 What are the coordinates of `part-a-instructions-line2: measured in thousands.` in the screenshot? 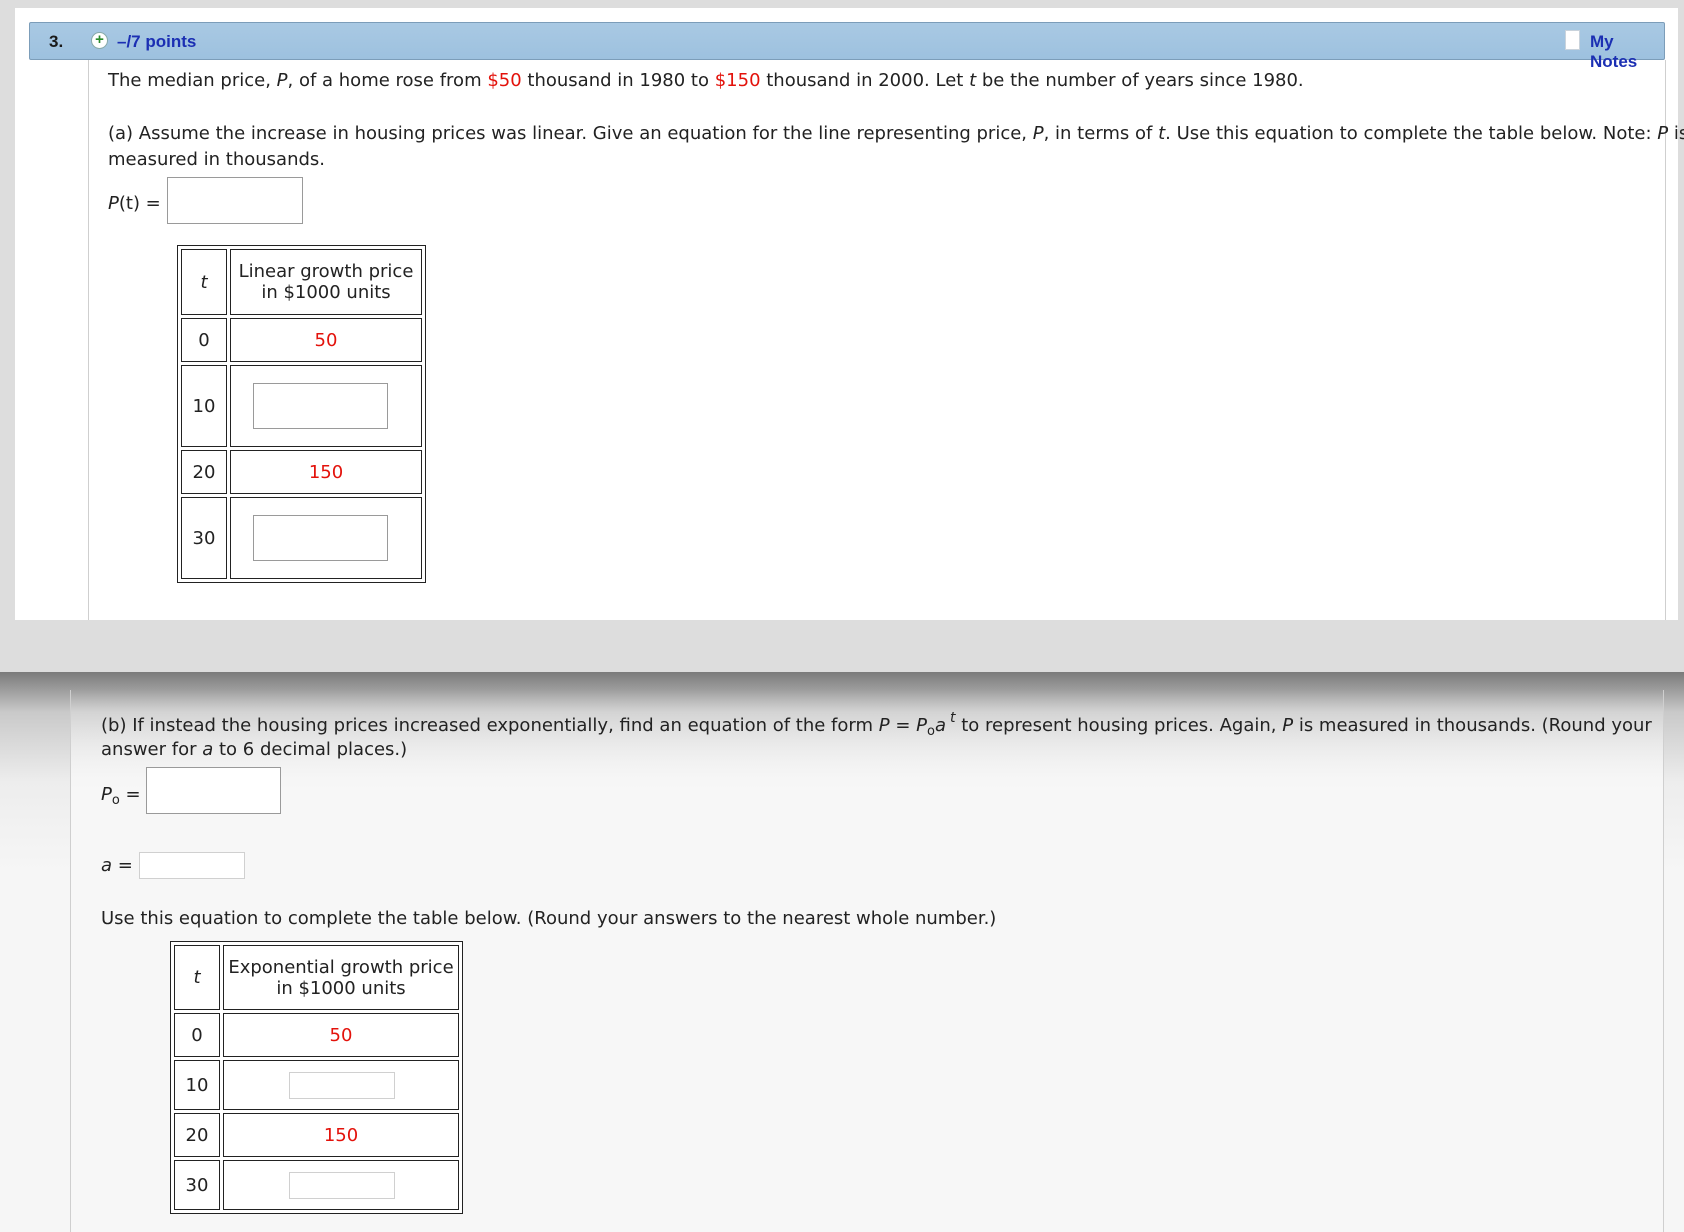 It's located at (217, 159).